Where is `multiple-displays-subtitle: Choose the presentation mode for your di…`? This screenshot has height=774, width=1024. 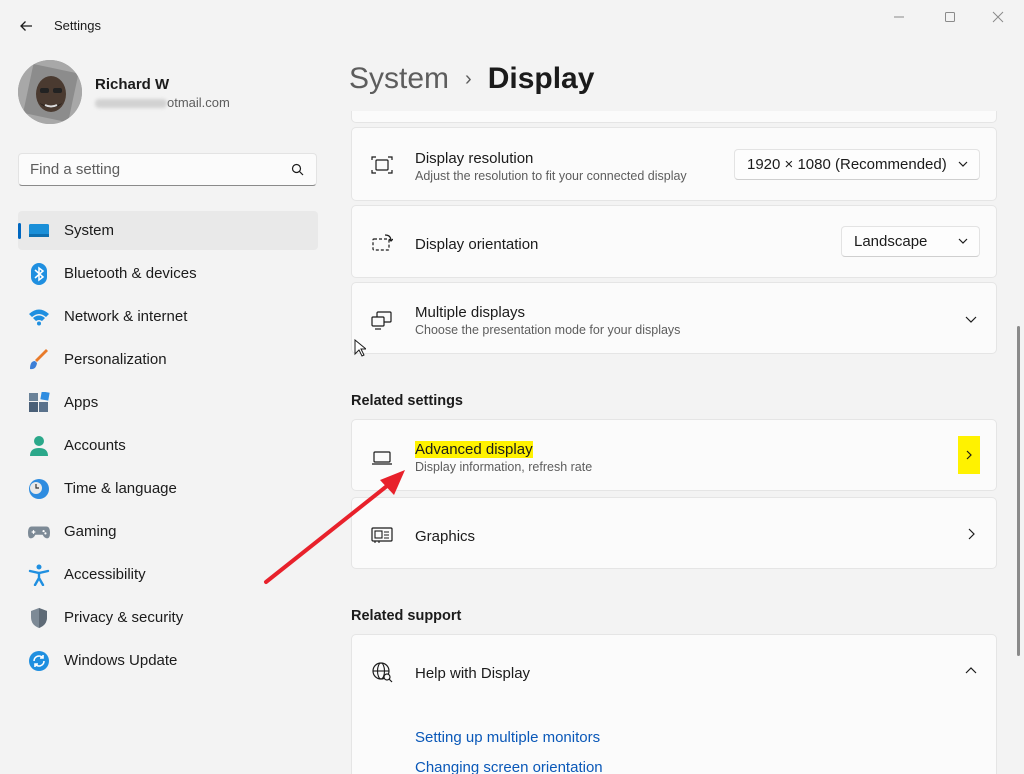
multiple-displays-subtitle: Choose the presentation mode for your di… is located at coordinates (548, 330).